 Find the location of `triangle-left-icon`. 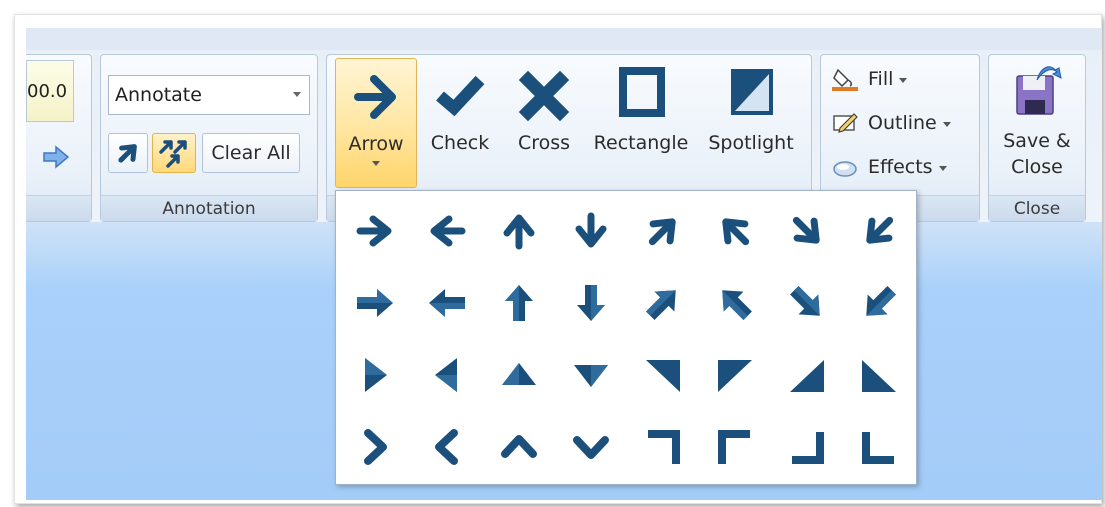

triangle-left-icon is located at coordinates (447, 375).